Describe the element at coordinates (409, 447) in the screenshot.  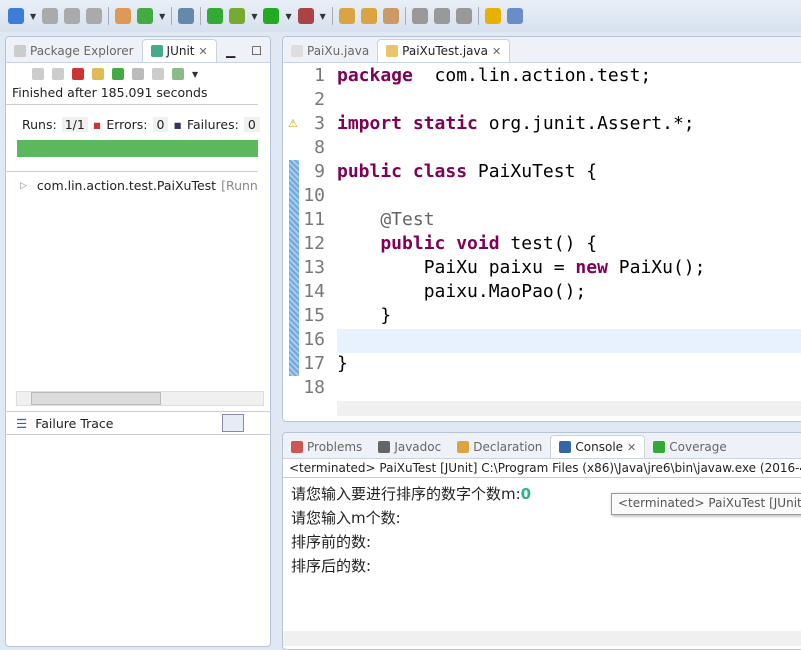
I see `tab-javadoc: Javadoc` at that location.